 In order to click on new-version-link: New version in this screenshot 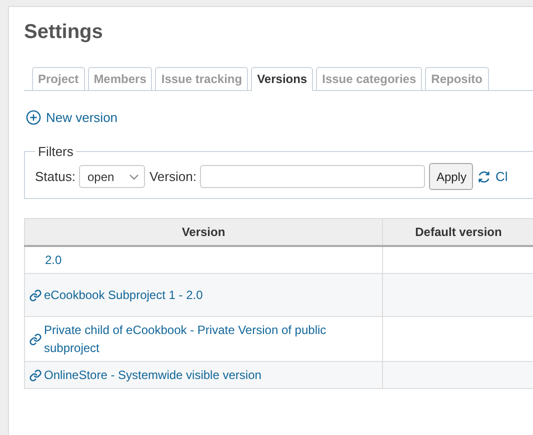, I will do `click(72, 117)`.